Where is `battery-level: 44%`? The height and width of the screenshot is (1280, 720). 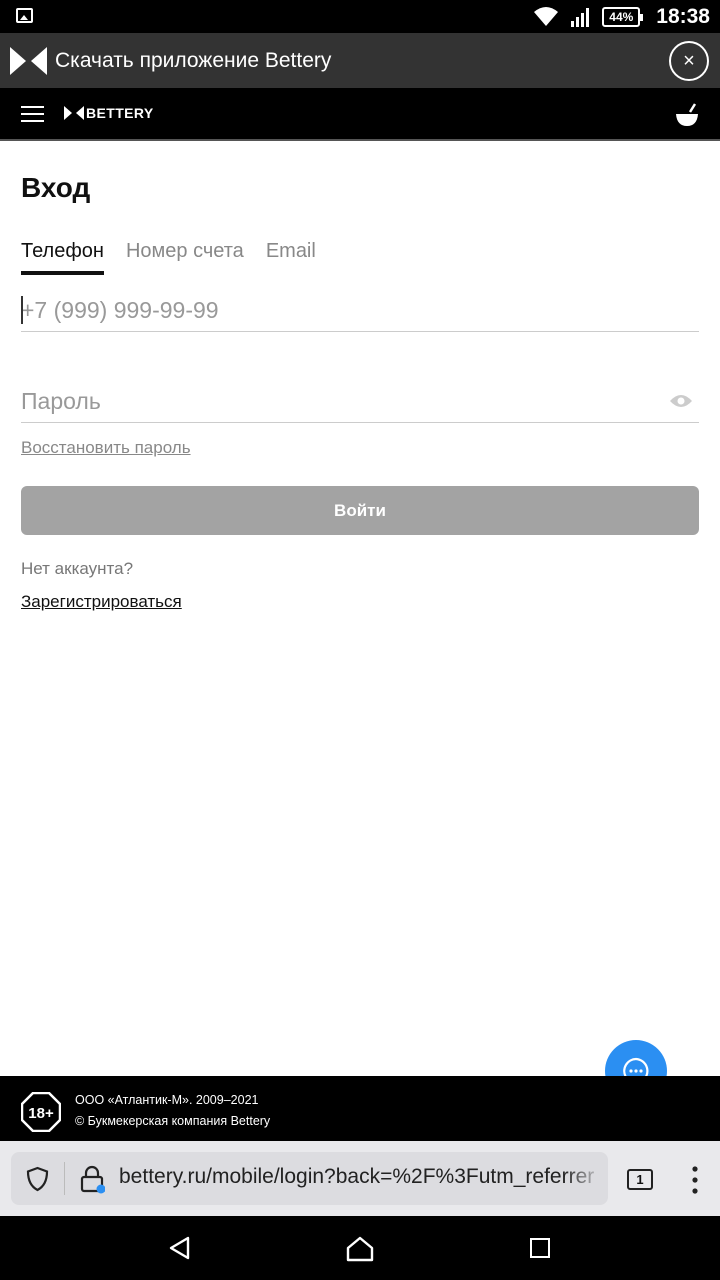
battery-level: 44% is located at coordinates (621, 16).